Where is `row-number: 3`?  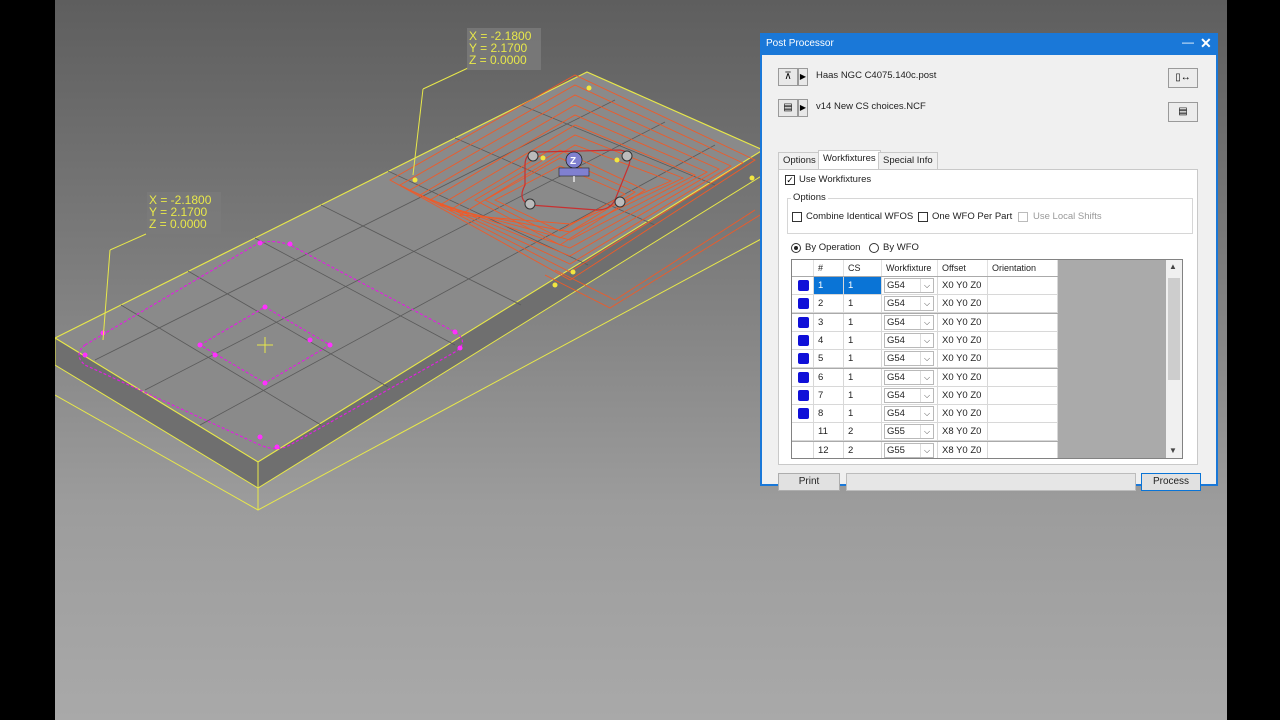 row-number: 3 is located at coordinates (829, 322).